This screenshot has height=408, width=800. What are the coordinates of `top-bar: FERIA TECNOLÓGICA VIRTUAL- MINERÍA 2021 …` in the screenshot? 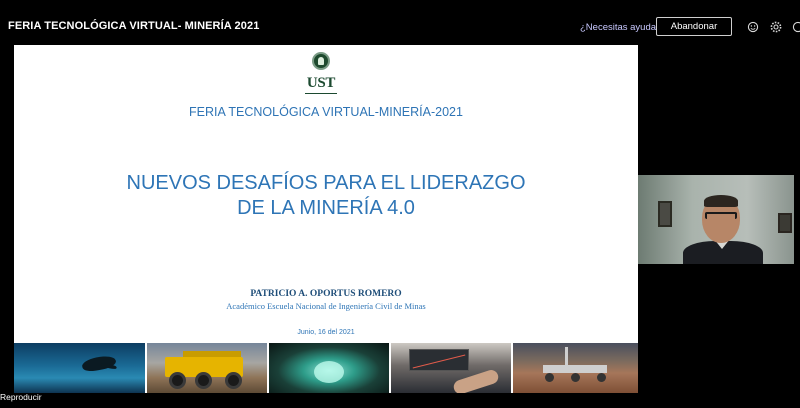 It's located at (400, 22).